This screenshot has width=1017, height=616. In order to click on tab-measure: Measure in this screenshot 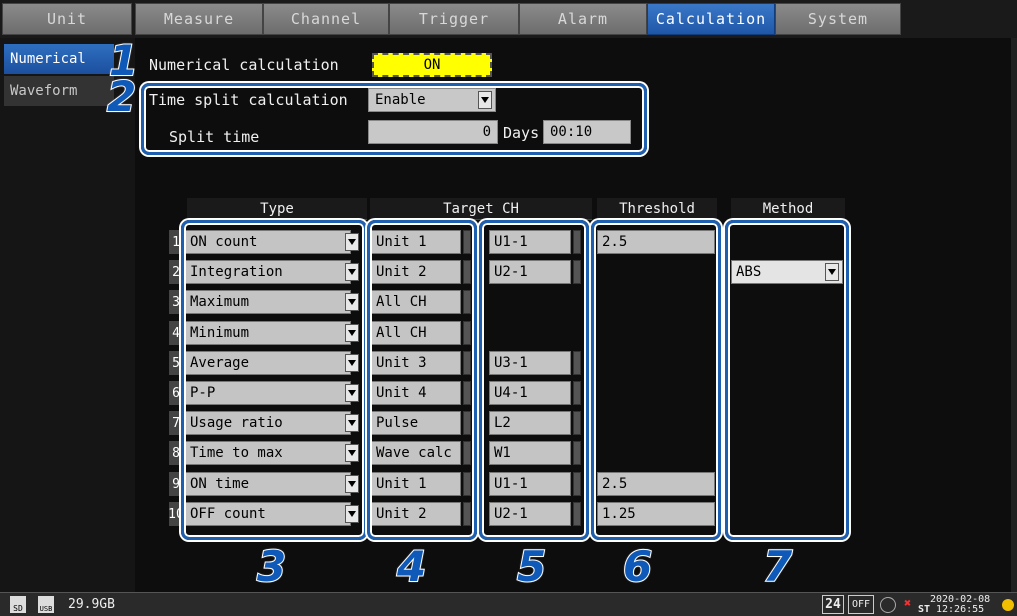, I will do `click(199, 19)`.